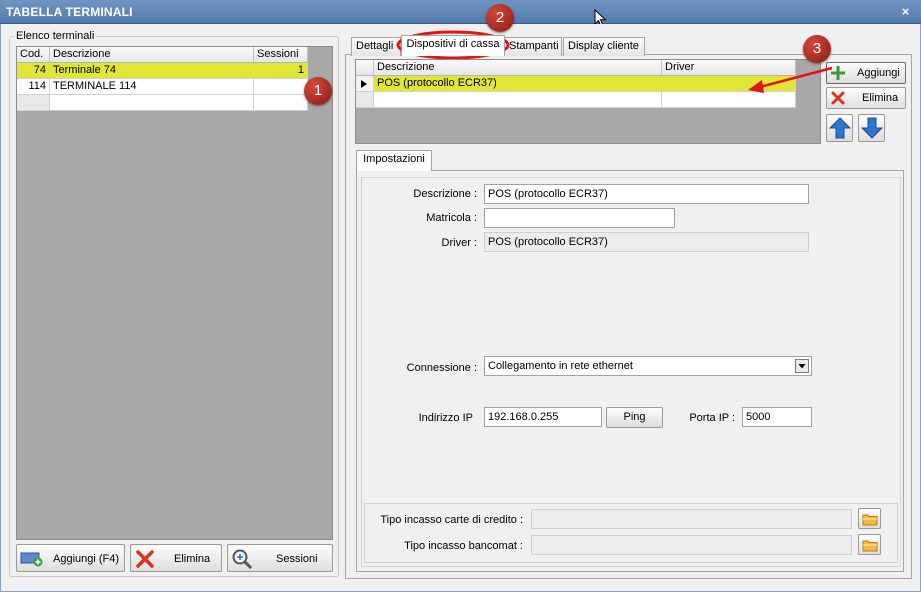 The image size is (921, 592). I want to click on porta-label: Porta IP :, so click(712, 418).